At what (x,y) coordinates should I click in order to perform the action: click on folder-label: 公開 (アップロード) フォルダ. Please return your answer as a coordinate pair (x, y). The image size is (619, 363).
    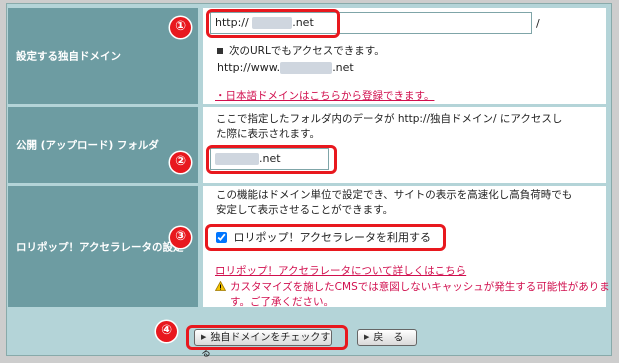
    Looking at the image, I should click on (87, 145).